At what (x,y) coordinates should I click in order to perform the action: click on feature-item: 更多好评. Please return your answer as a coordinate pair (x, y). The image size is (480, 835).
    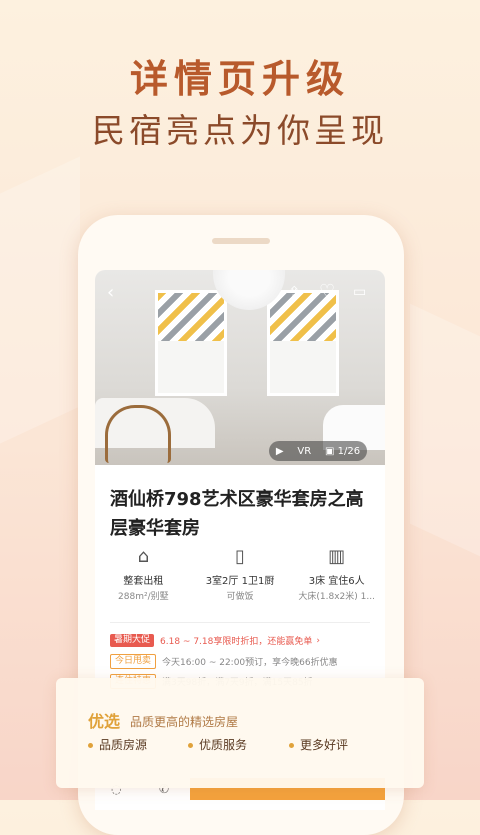
    Looking at the image, I should click on (318, 744).